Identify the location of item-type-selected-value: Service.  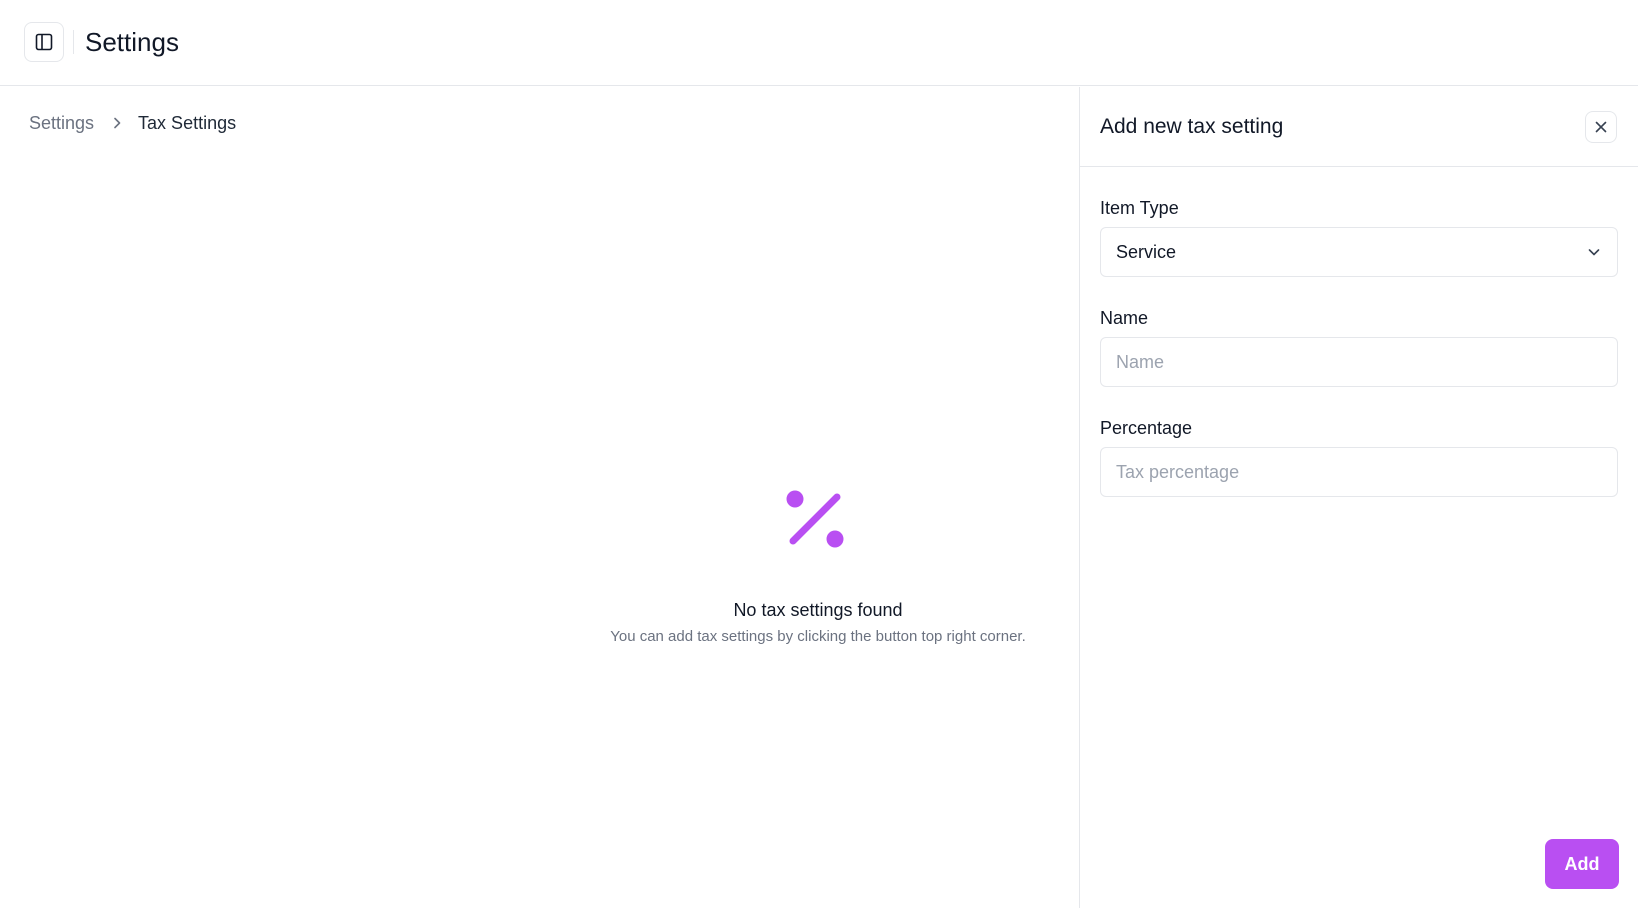
(1146, 251).